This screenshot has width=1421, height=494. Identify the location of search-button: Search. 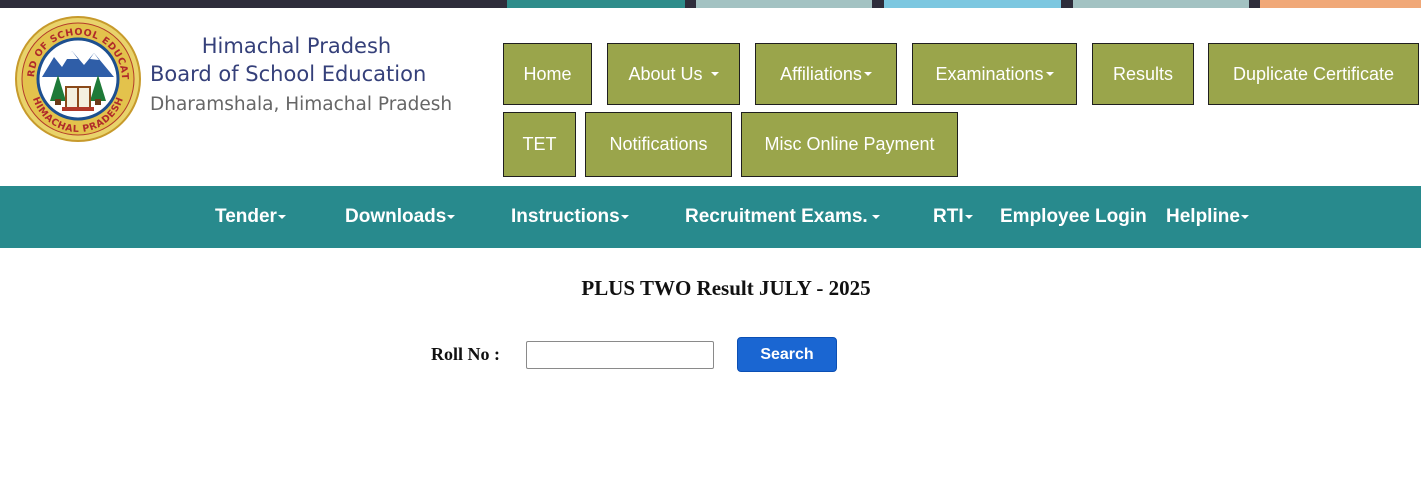
(787, 354).